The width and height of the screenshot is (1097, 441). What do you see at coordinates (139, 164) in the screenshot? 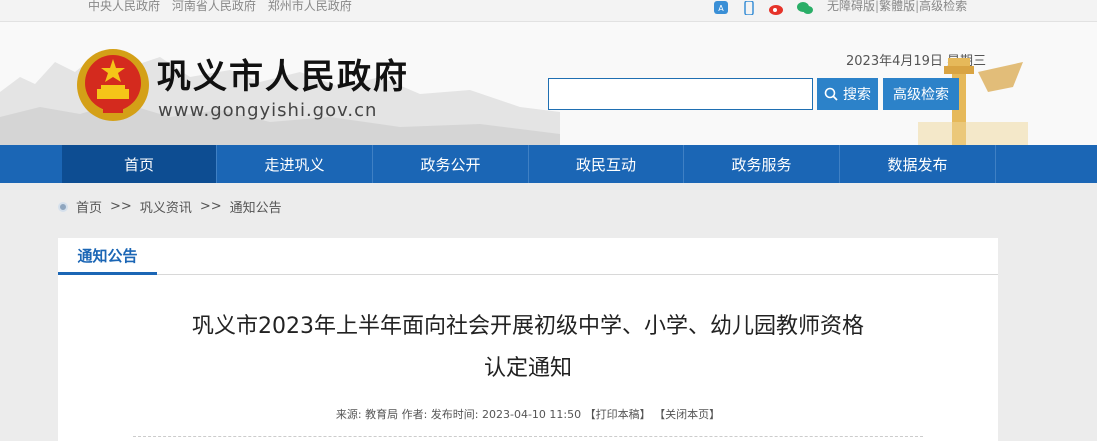
I see `nav-home: 首页` at bounding box center [139, 164].